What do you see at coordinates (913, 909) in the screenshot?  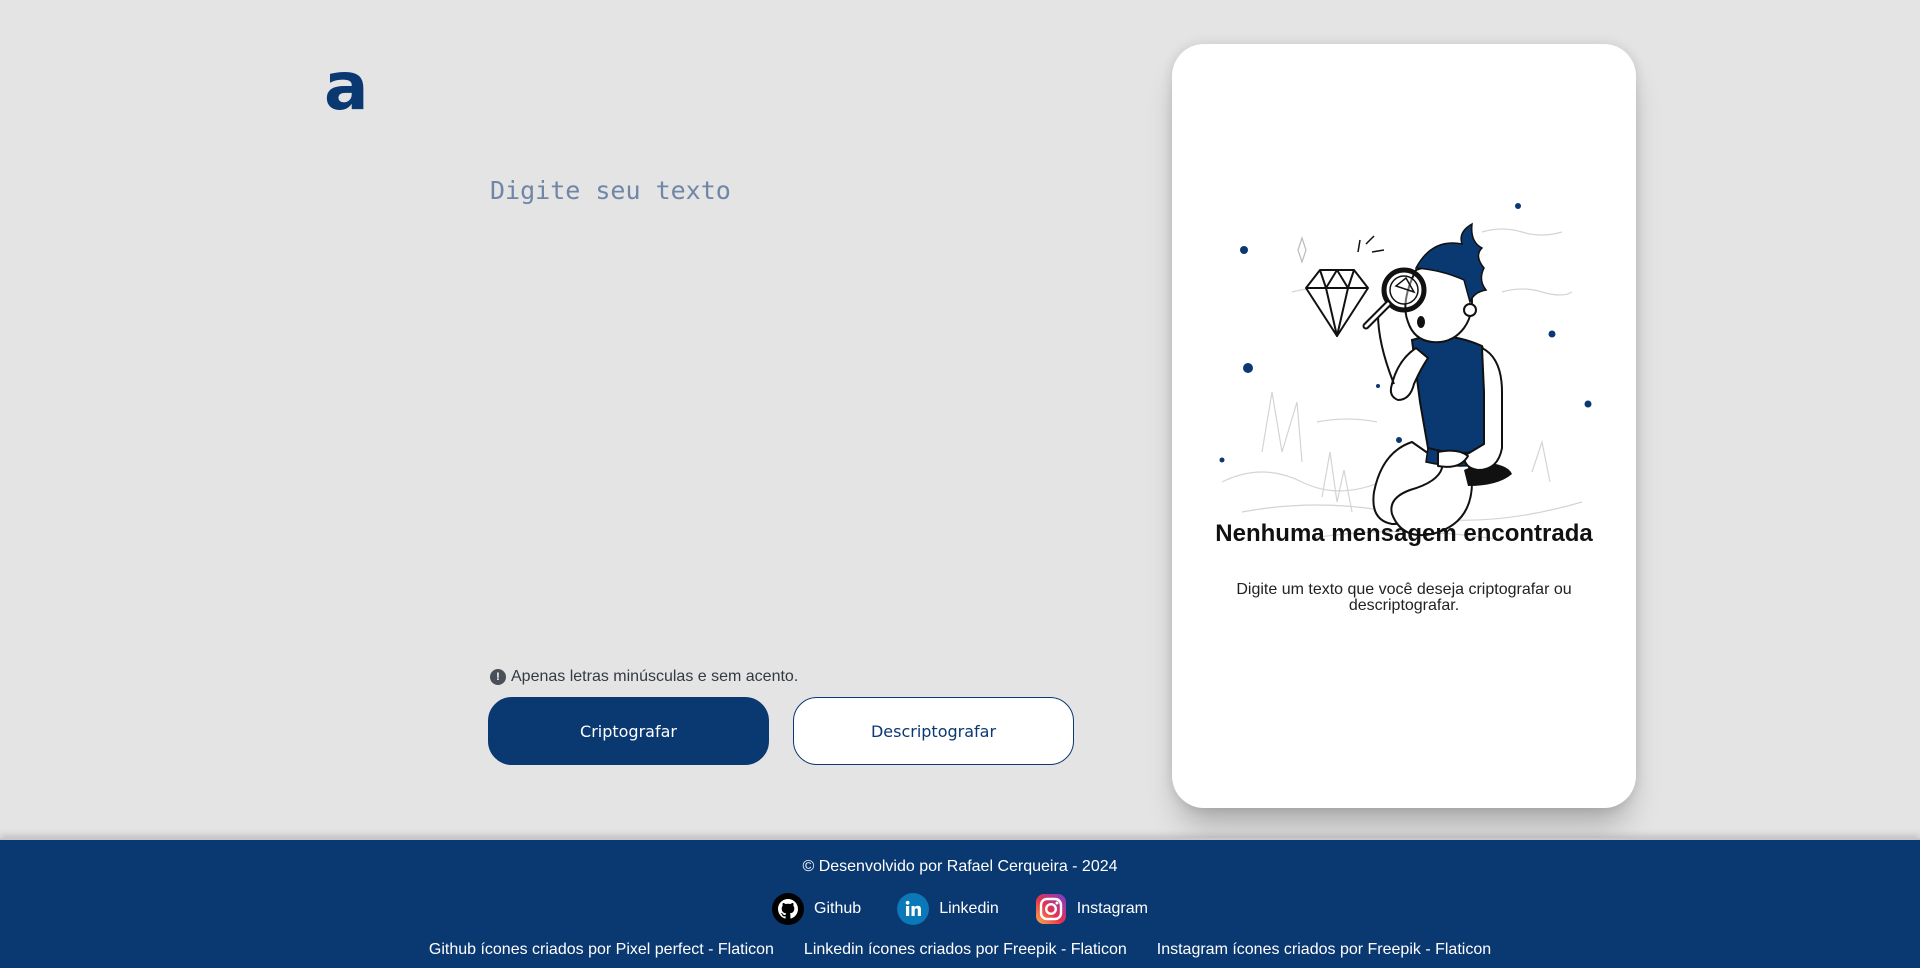 I see `linkedin-icon` at bounding box center [913, 909].